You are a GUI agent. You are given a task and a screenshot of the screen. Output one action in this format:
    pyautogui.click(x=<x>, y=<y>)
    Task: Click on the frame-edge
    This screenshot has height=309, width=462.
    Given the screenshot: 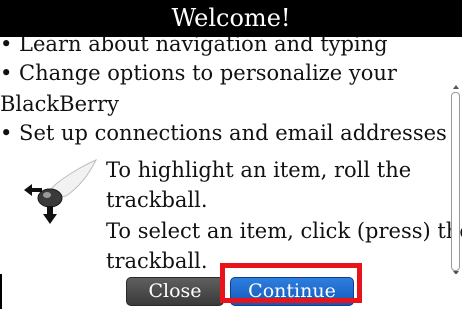 What is the action you would take?
    pyautogui.click(x=1, y=291)
    